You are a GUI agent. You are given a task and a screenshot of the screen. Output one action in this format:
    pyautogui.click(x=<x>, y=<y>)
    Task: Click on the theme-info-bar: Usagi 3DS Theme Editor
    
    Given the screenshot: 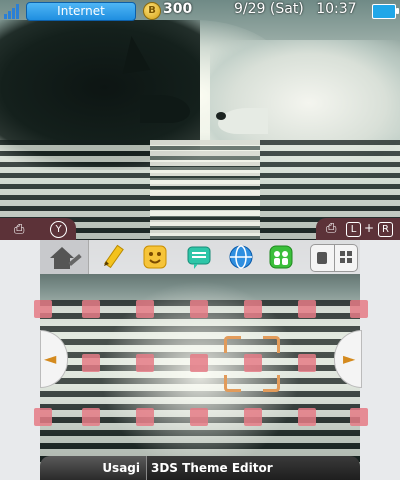 What is the action you would take?
    pyautogui.click(x=200, y=468)
    